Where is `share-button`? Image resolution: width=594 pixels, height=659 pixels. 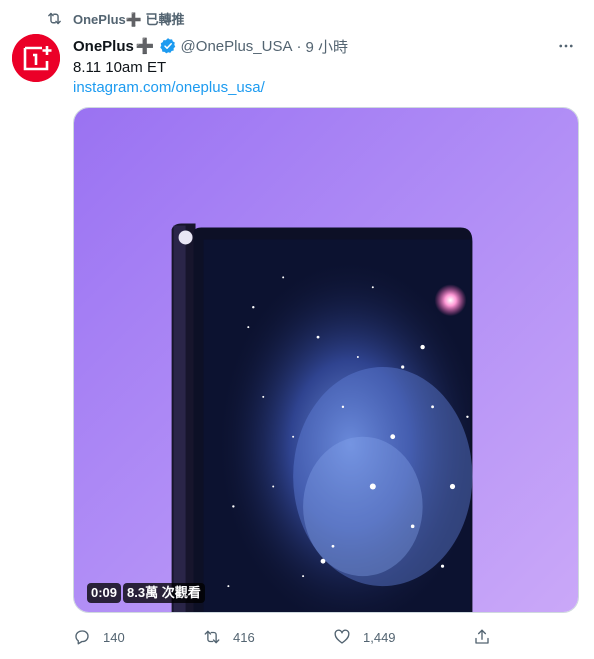 share-button is located at coordinates (482, 637).